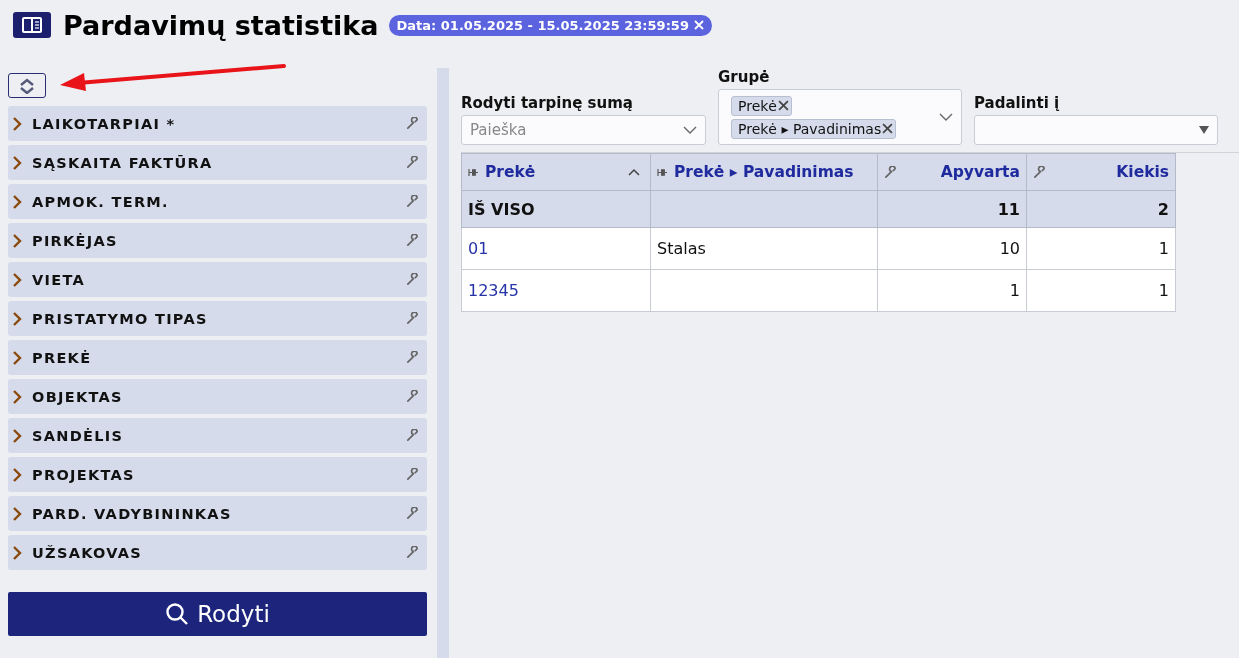  Describe the element at coordinates (1101, 209) in the screenshot. I see `total-cell: 2` at that location.